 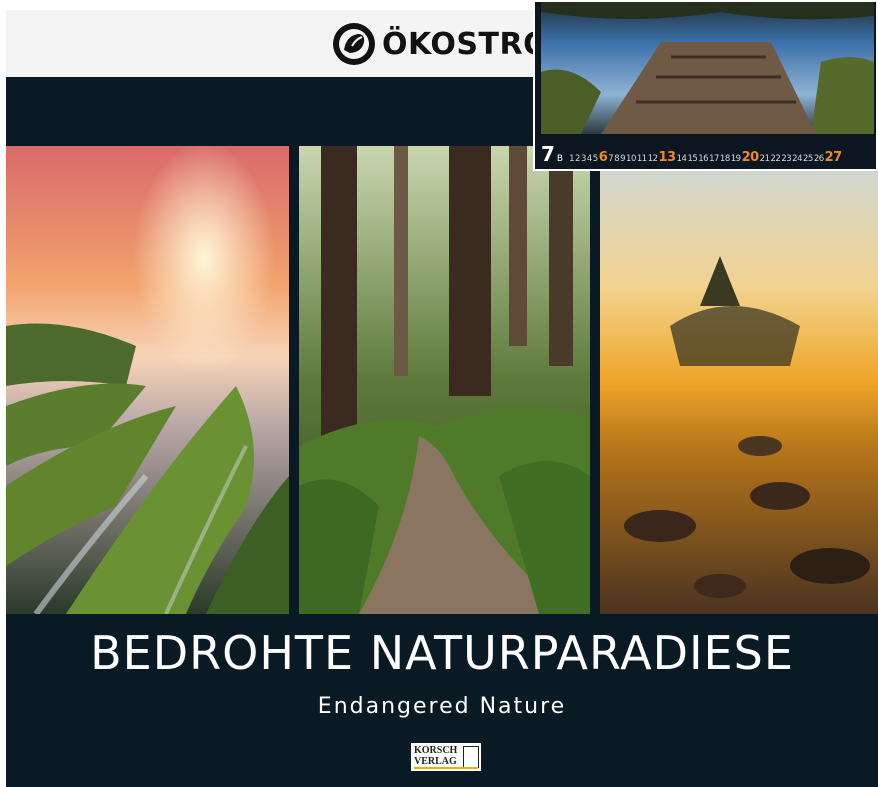 I want to click on leaf-fist-logo-icon, so click(x=354, y=44).